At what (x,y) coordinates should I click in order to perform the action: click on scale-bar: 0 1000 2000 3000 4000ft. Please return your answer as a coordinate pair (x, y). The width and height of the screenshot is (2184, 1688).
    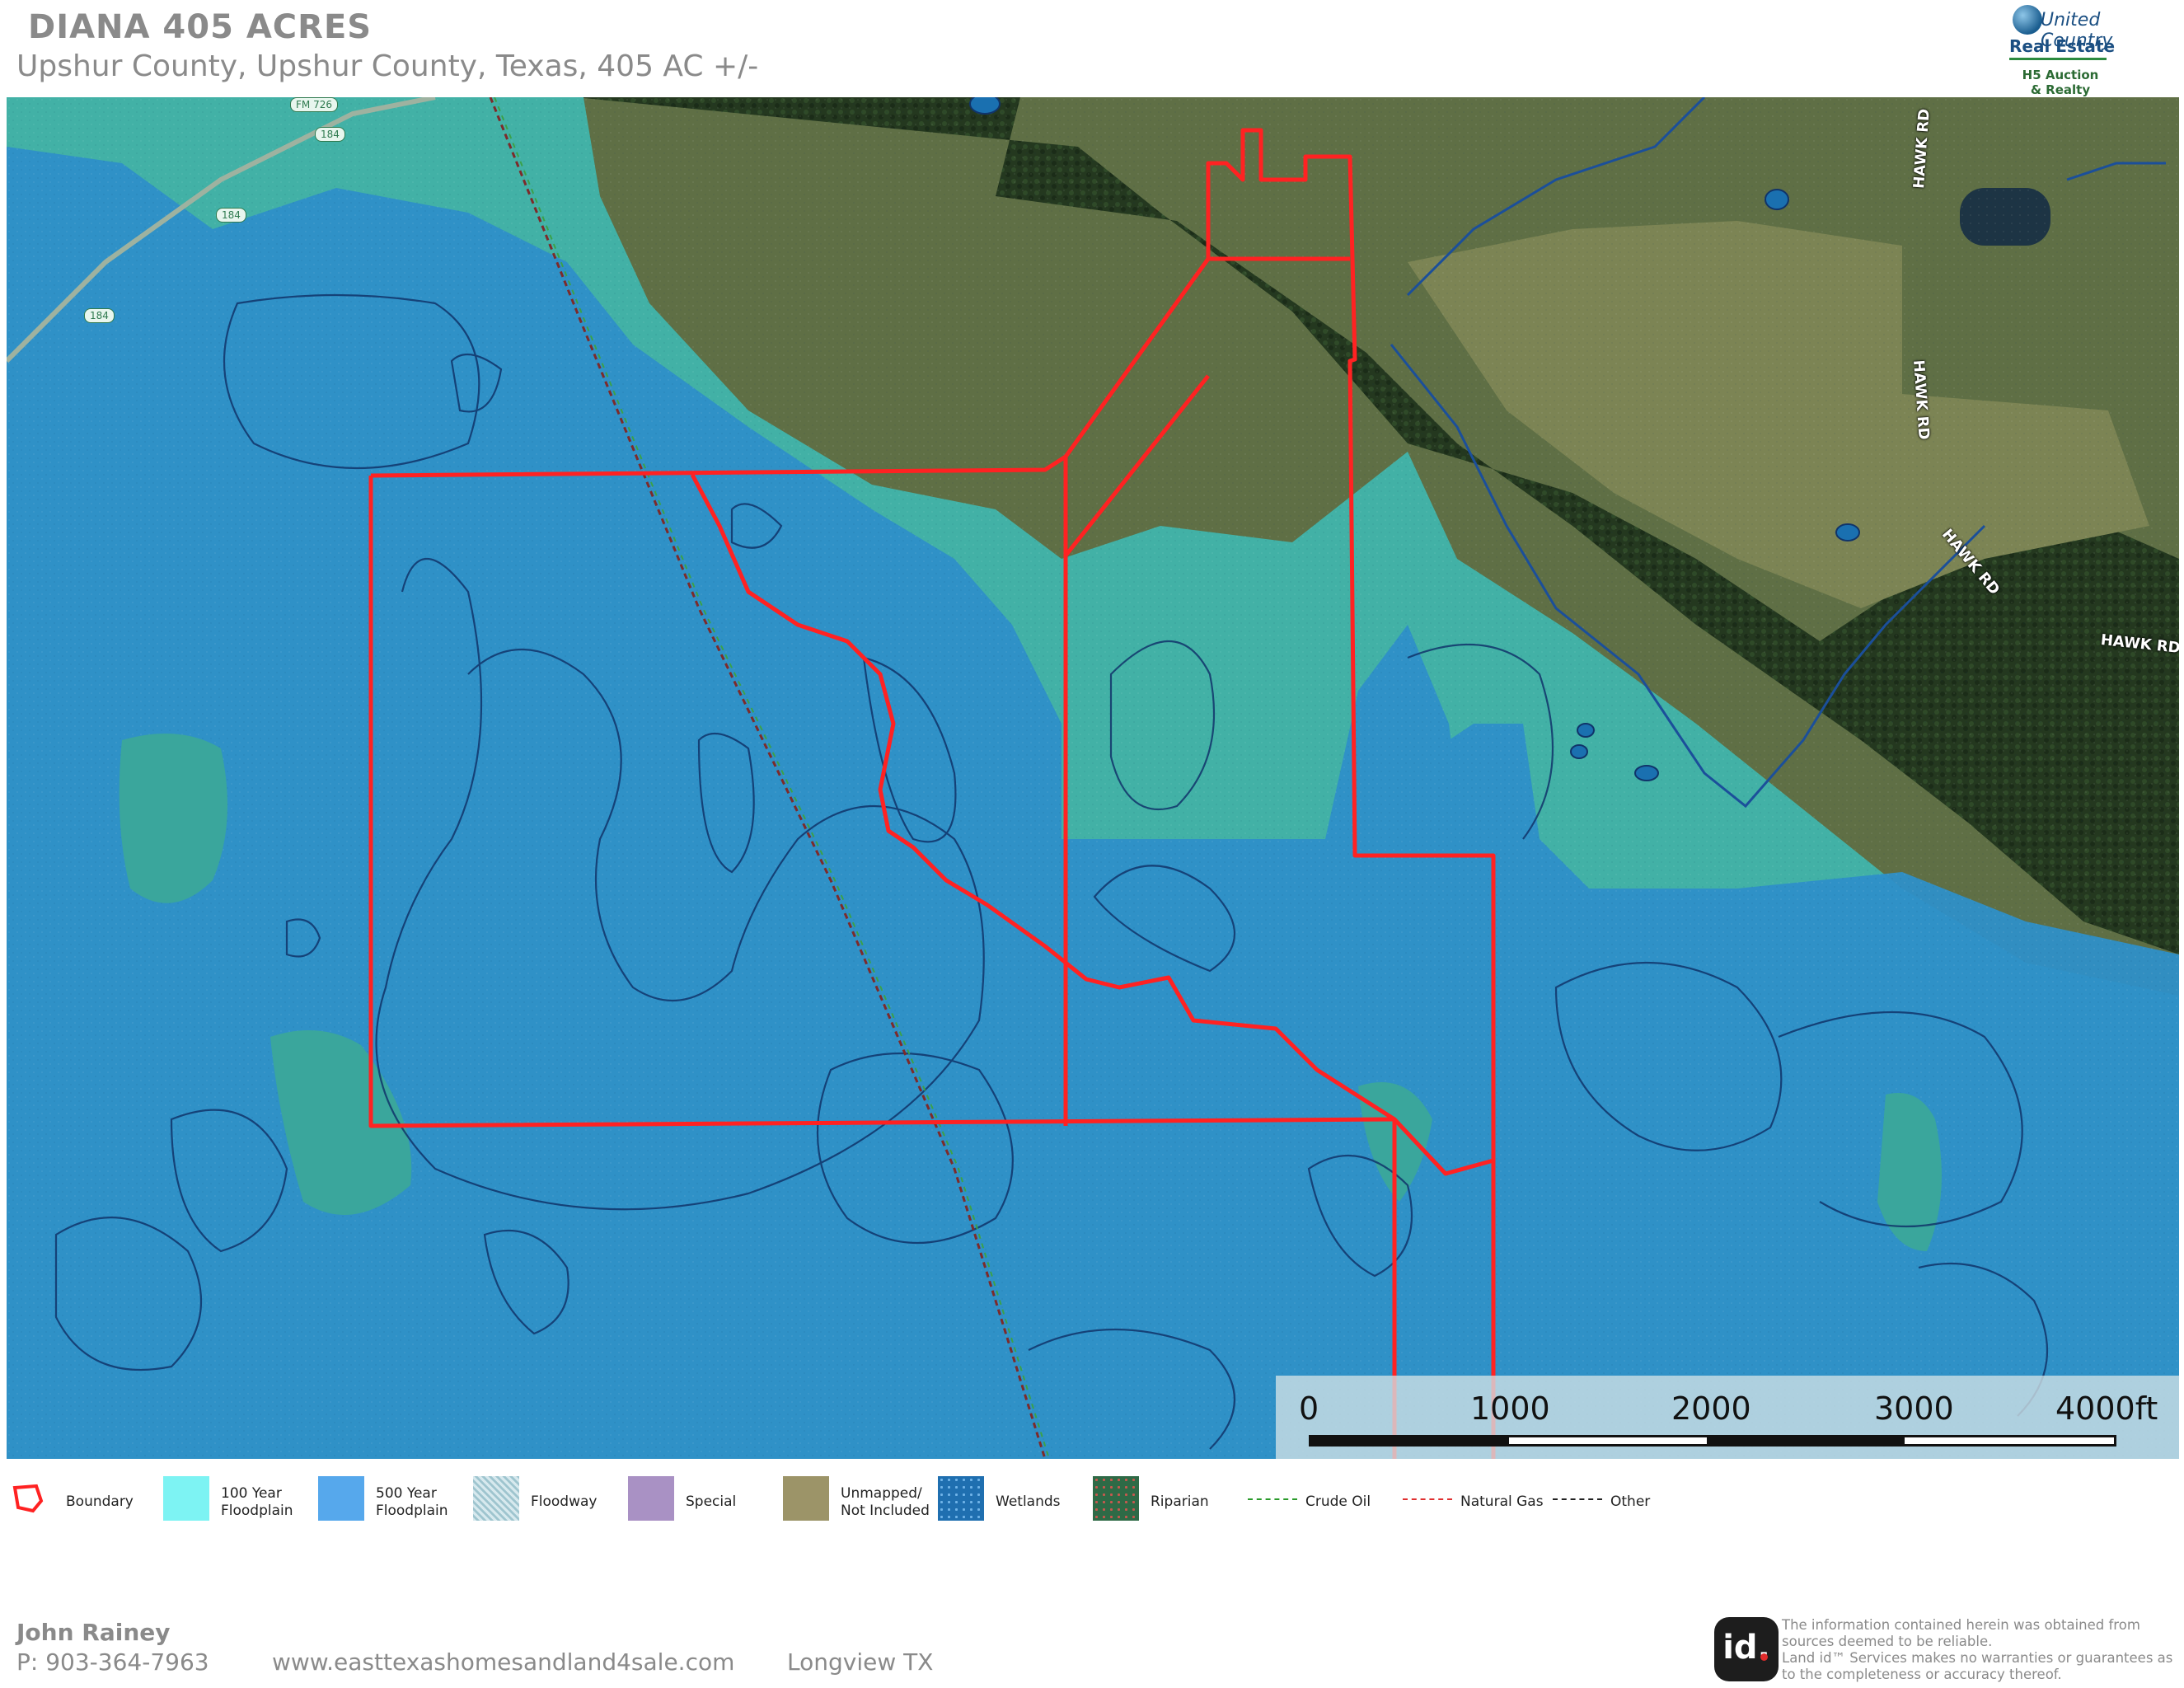
    Looking at the image, I should click on (1727, 1417).